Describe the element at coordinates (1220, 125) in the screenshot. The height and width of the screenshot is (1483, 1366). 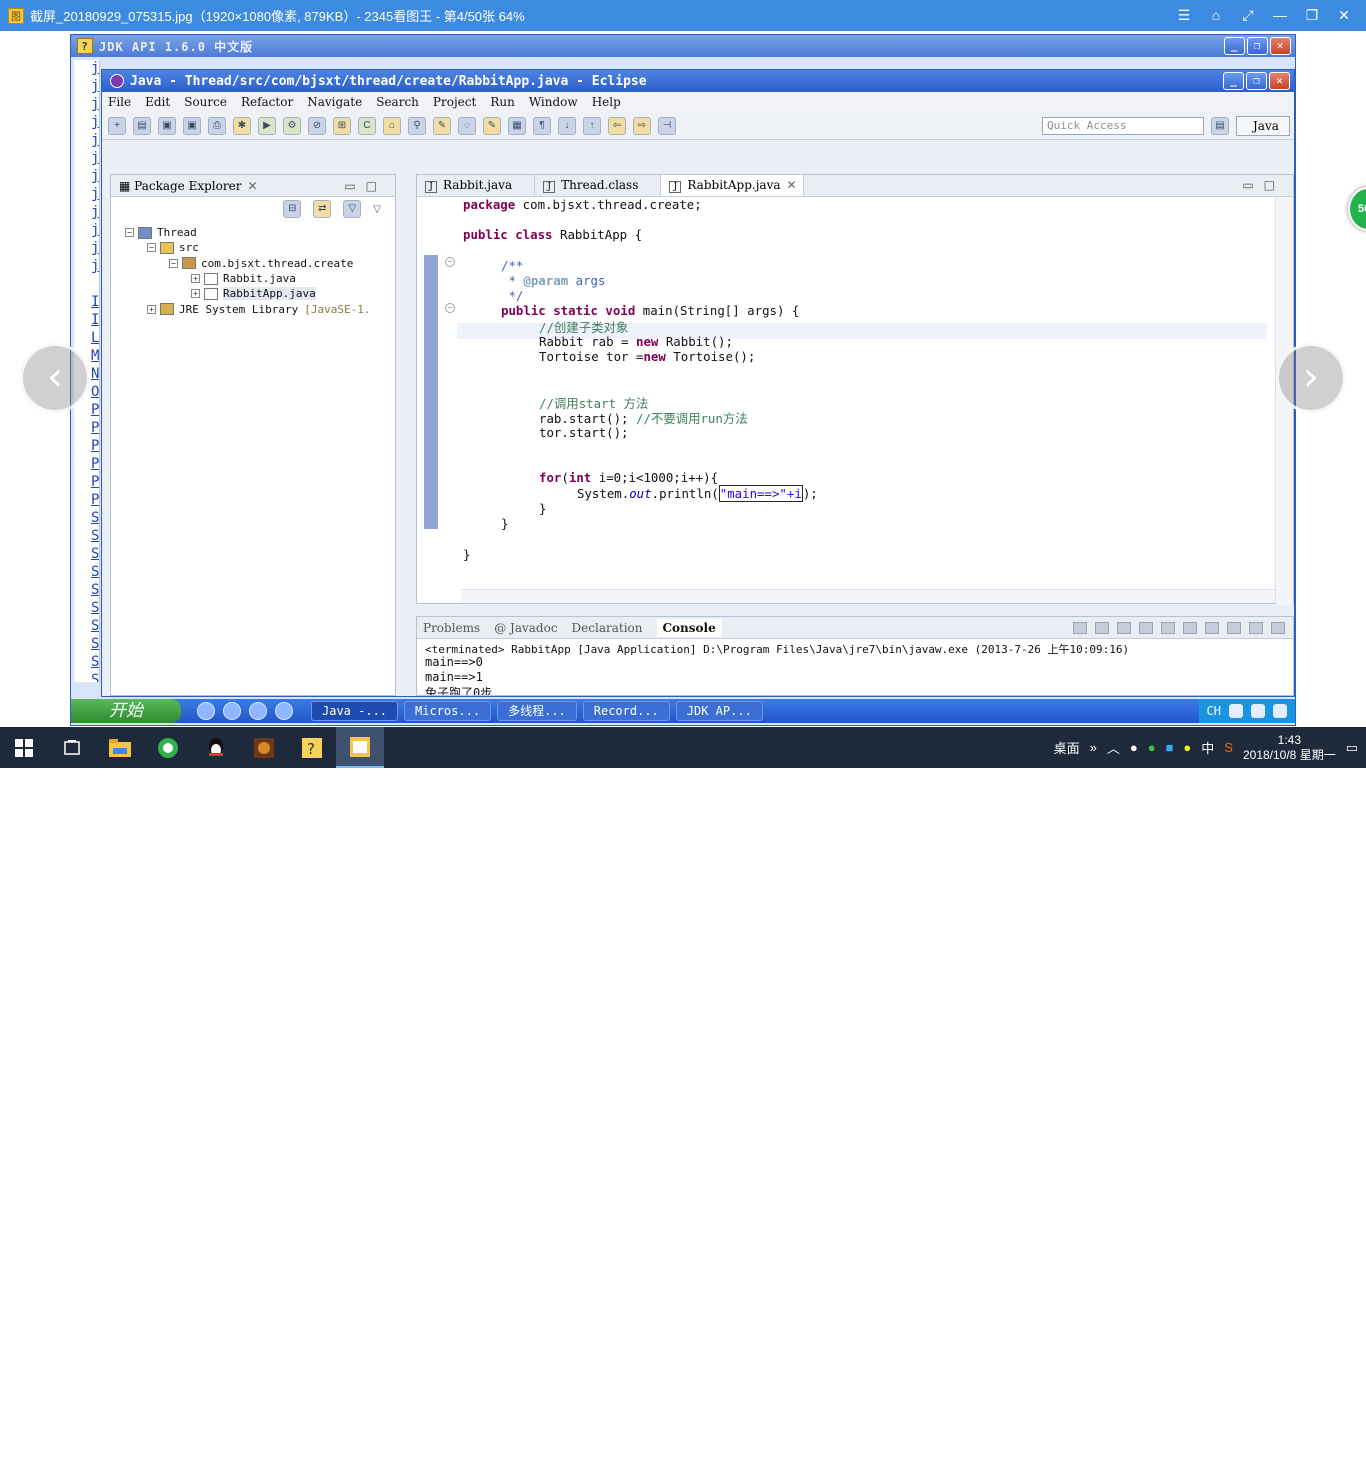
I see `open-perspective-icon: ▤` at that location.